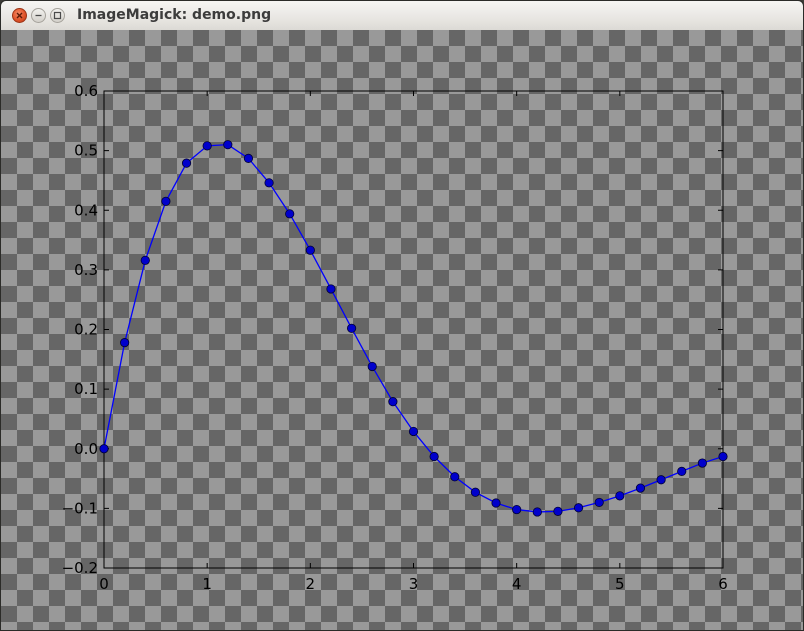 This screenshot has height=631, width=804. What do you see at coordinates (207, 584) in the screenshot?
I see `x-tick-label: 1` at bounding box center [207, 584].